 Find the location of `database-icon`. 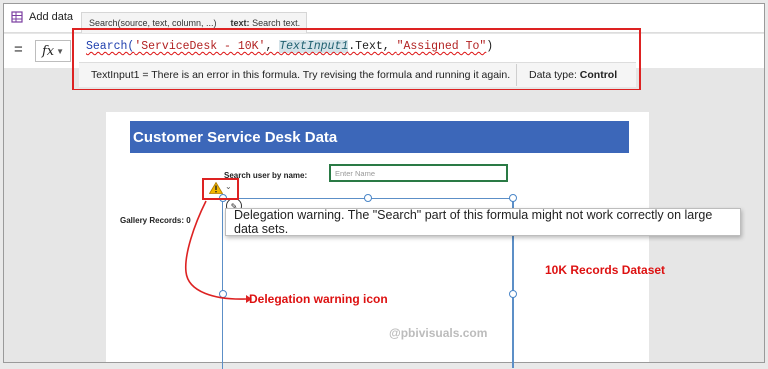

database-icon is located at coordinates (17, 17).